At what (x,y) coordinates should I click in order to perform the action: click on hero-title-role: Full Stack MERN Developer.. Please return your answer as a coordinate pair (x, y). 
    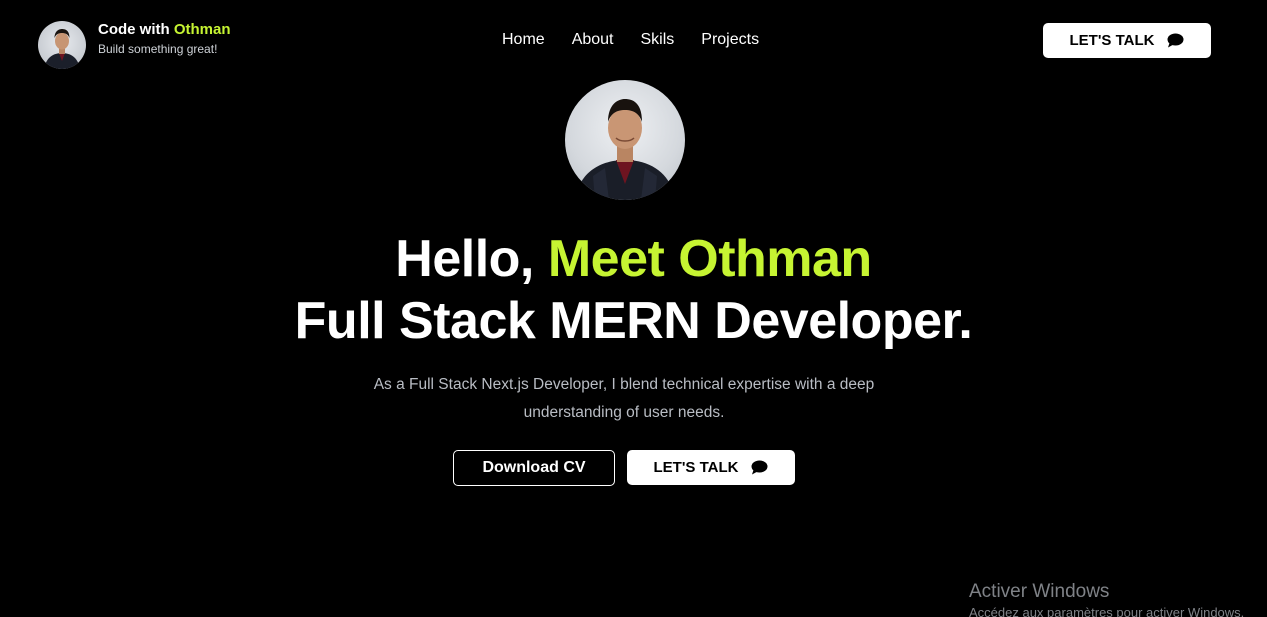
    Looking at the image, I should click on (633, 321).